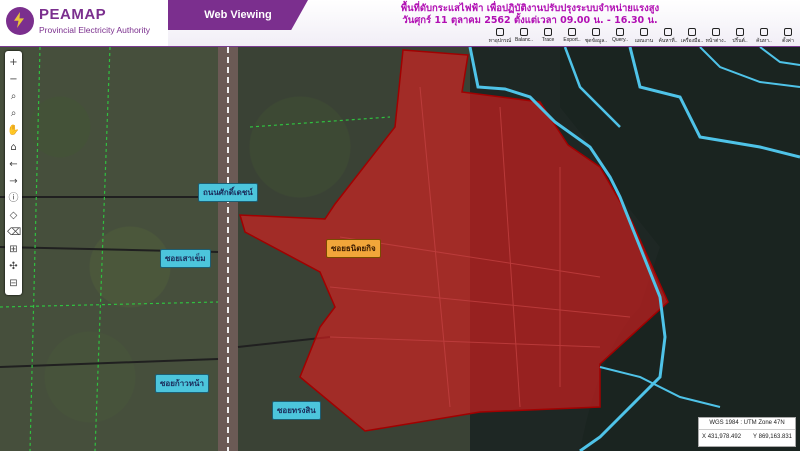 The height and width of the screenshot is (451, 800). I want to click on logo-title: PEAMAP, so click(73, 14).